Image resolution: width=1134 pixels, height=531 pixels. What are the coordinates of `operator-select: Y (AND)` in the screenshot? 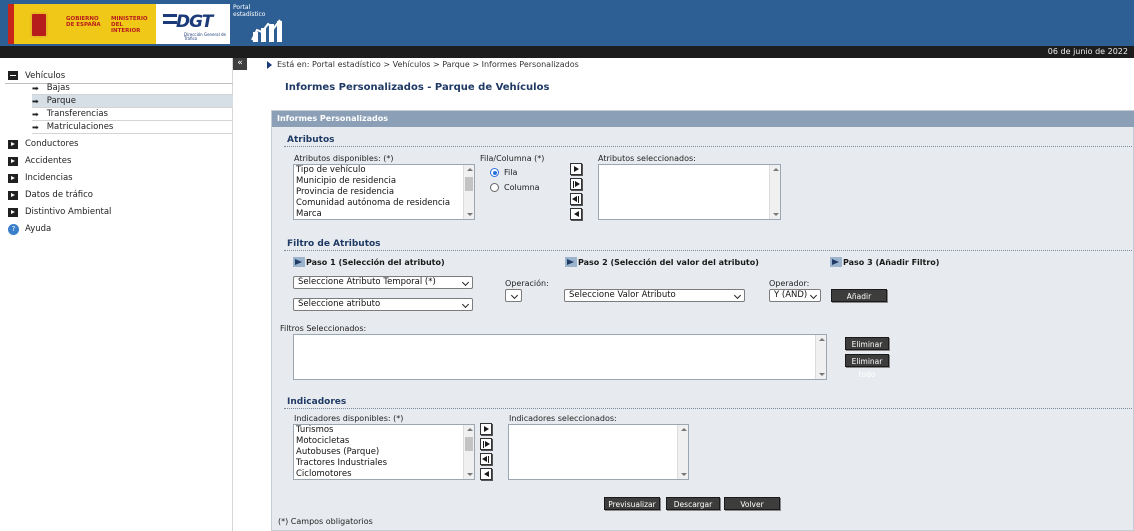 It's located at (795, 295).